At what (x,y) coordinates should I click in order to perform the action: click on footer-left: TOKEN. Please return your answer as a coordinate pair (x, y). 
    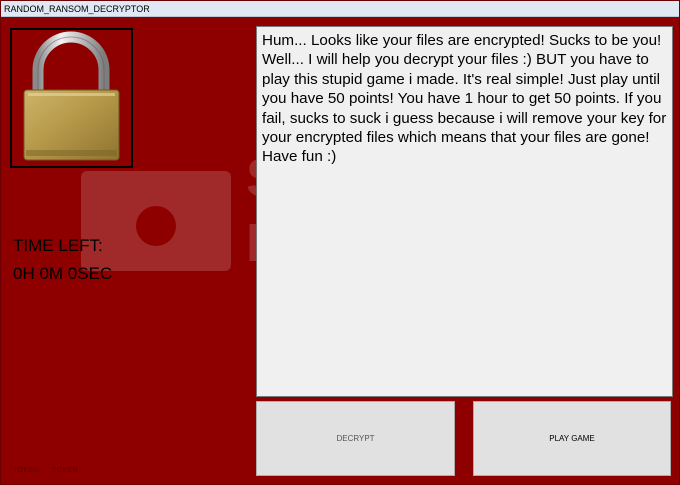
    Looking at the image, I should click on (26, 470).